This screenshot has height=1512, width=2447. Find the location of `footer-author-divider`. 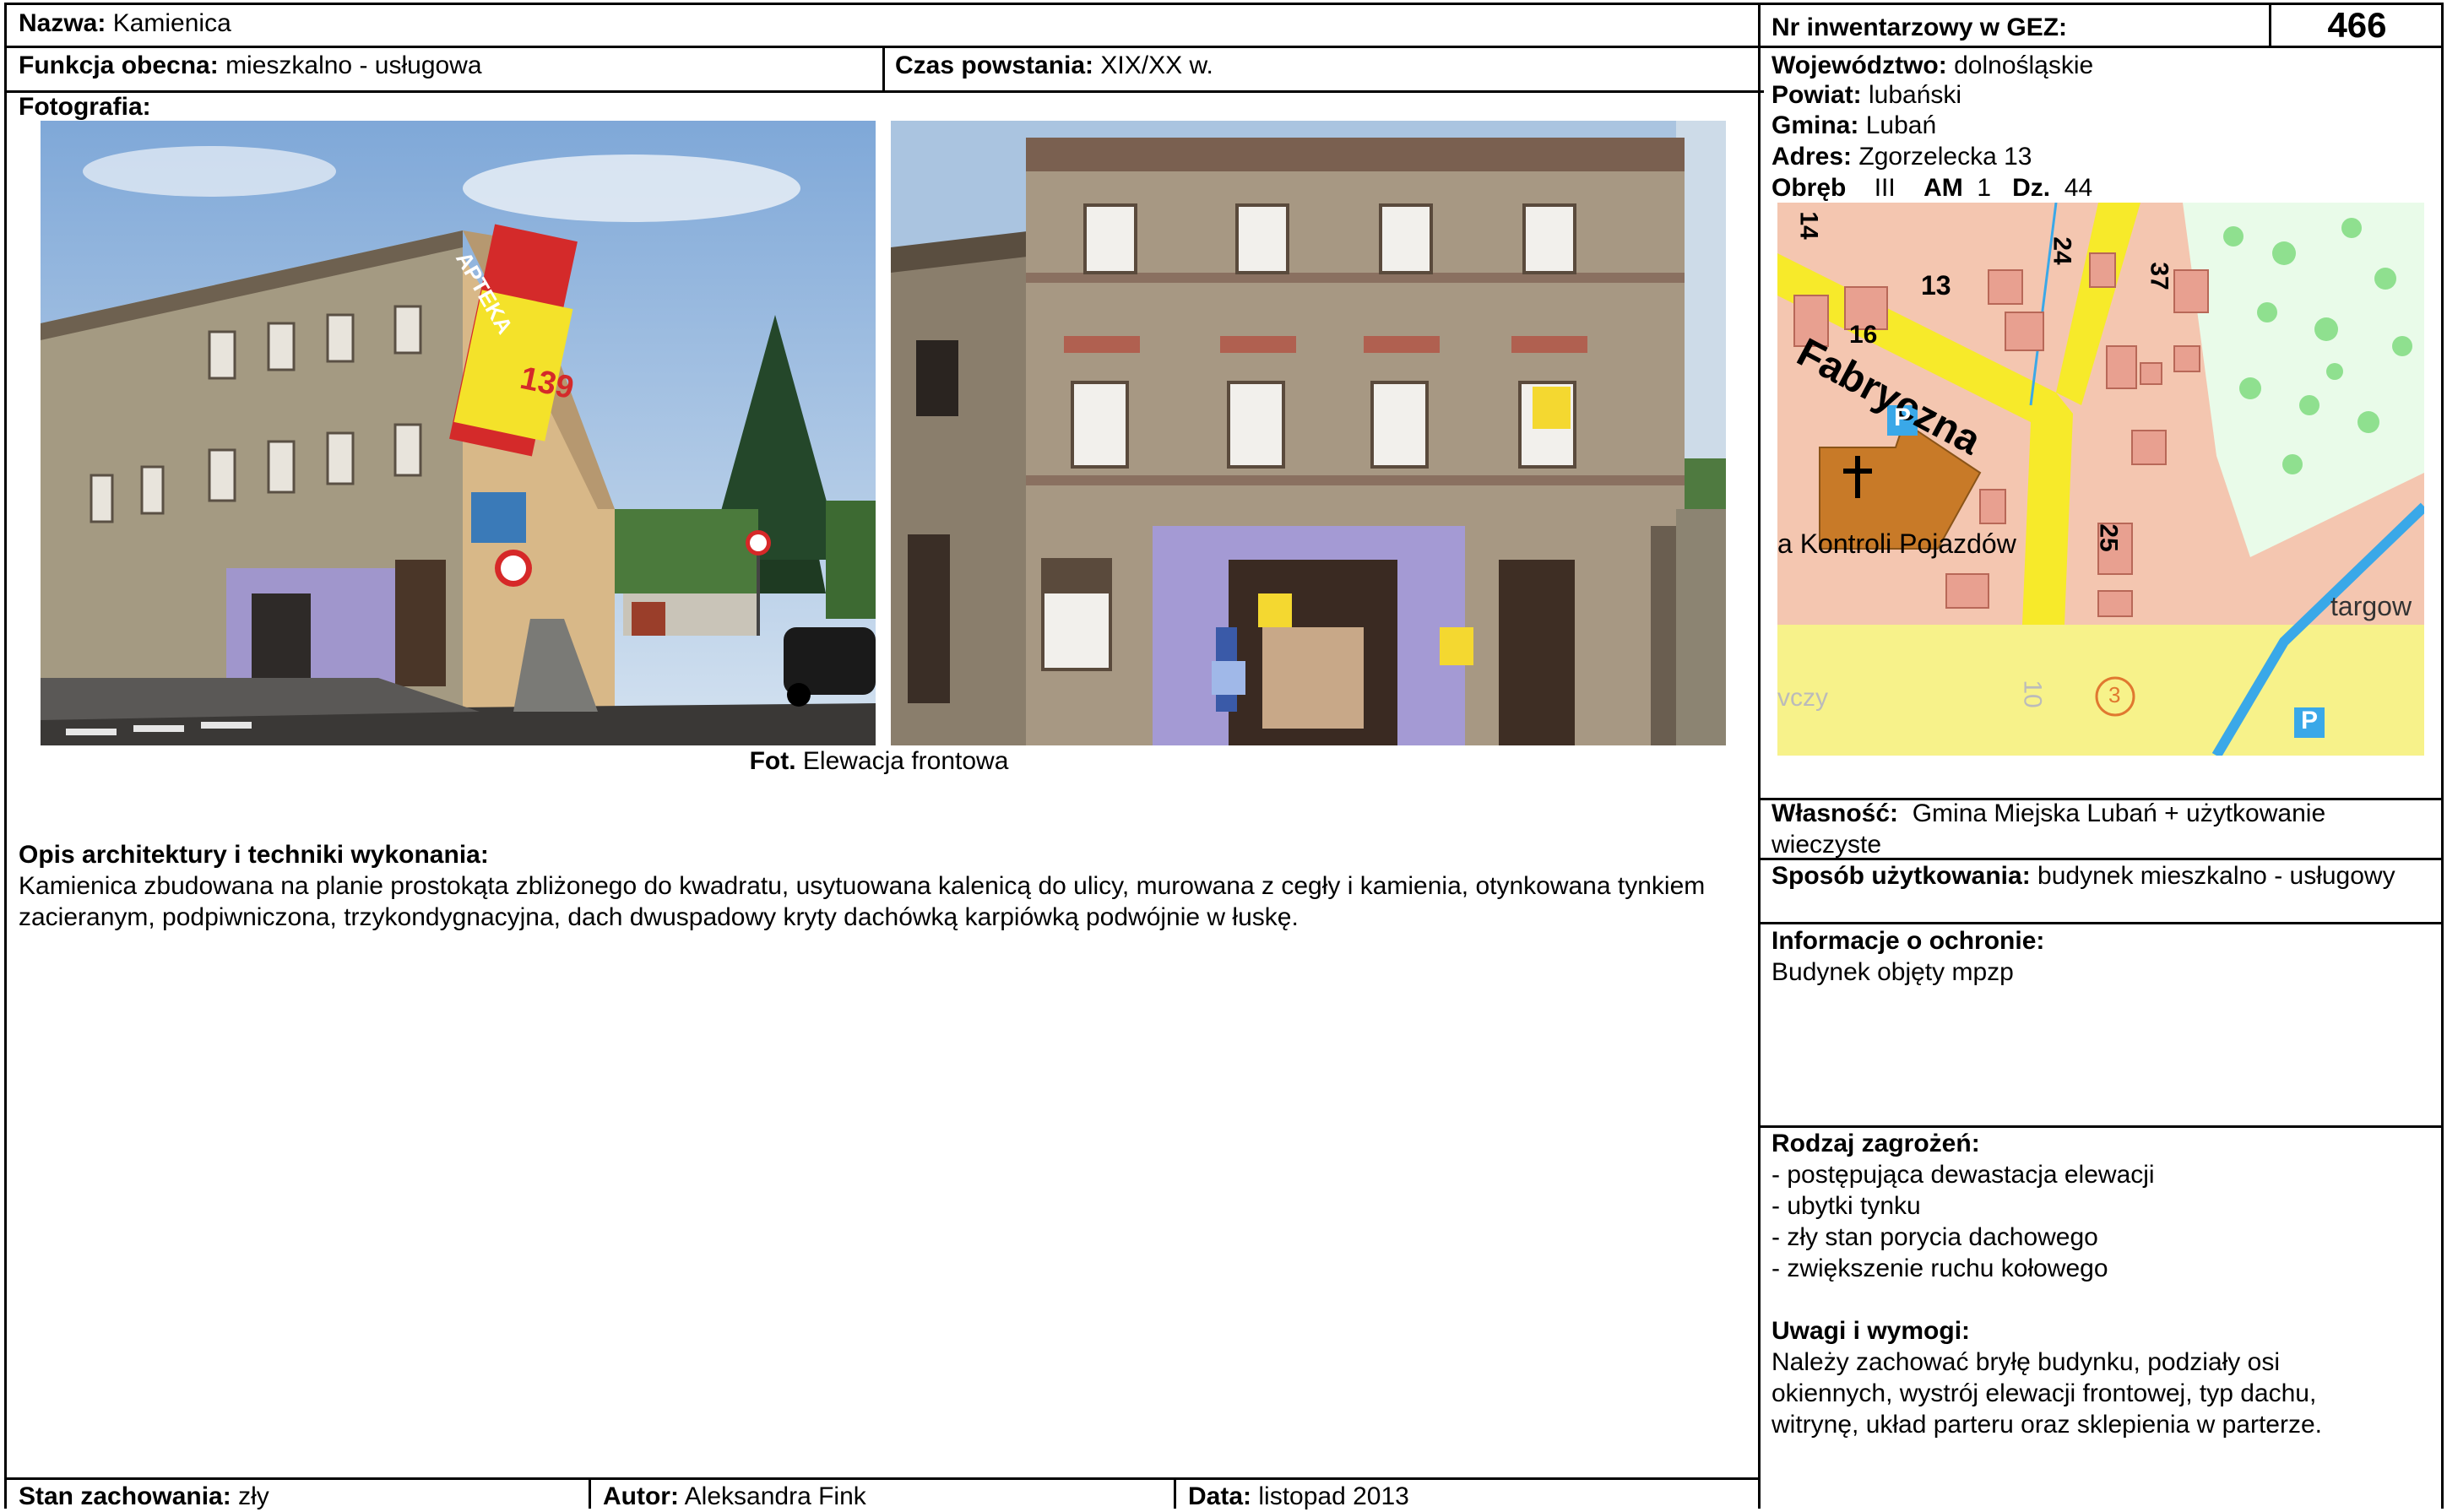

footer-author-divider is located at coordinates (590, 1493).